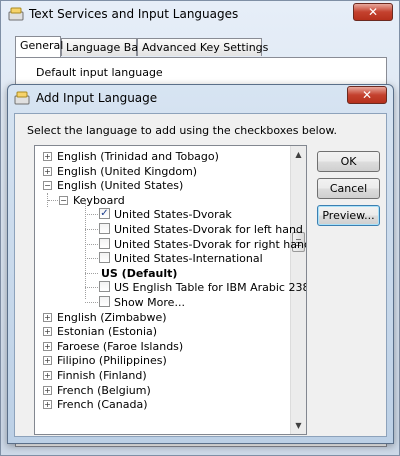 The height and width of the screenshot is (456, 400). I want to click on tree-item-label: English (Zimbabwe), so click(112, 317).